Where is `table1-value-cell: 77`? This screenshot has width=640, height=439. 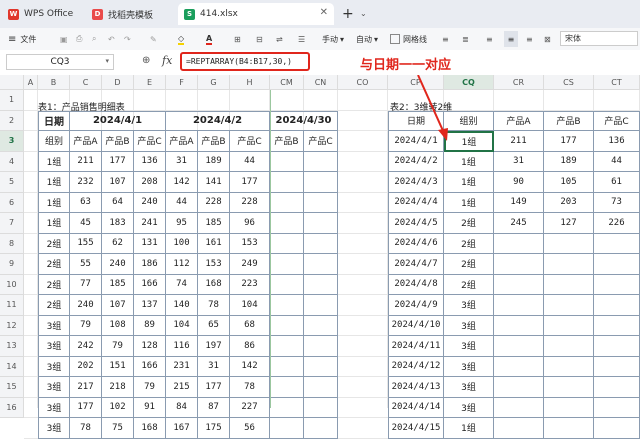
table1-value-cell: 77 is located at coordinates (86, 284).